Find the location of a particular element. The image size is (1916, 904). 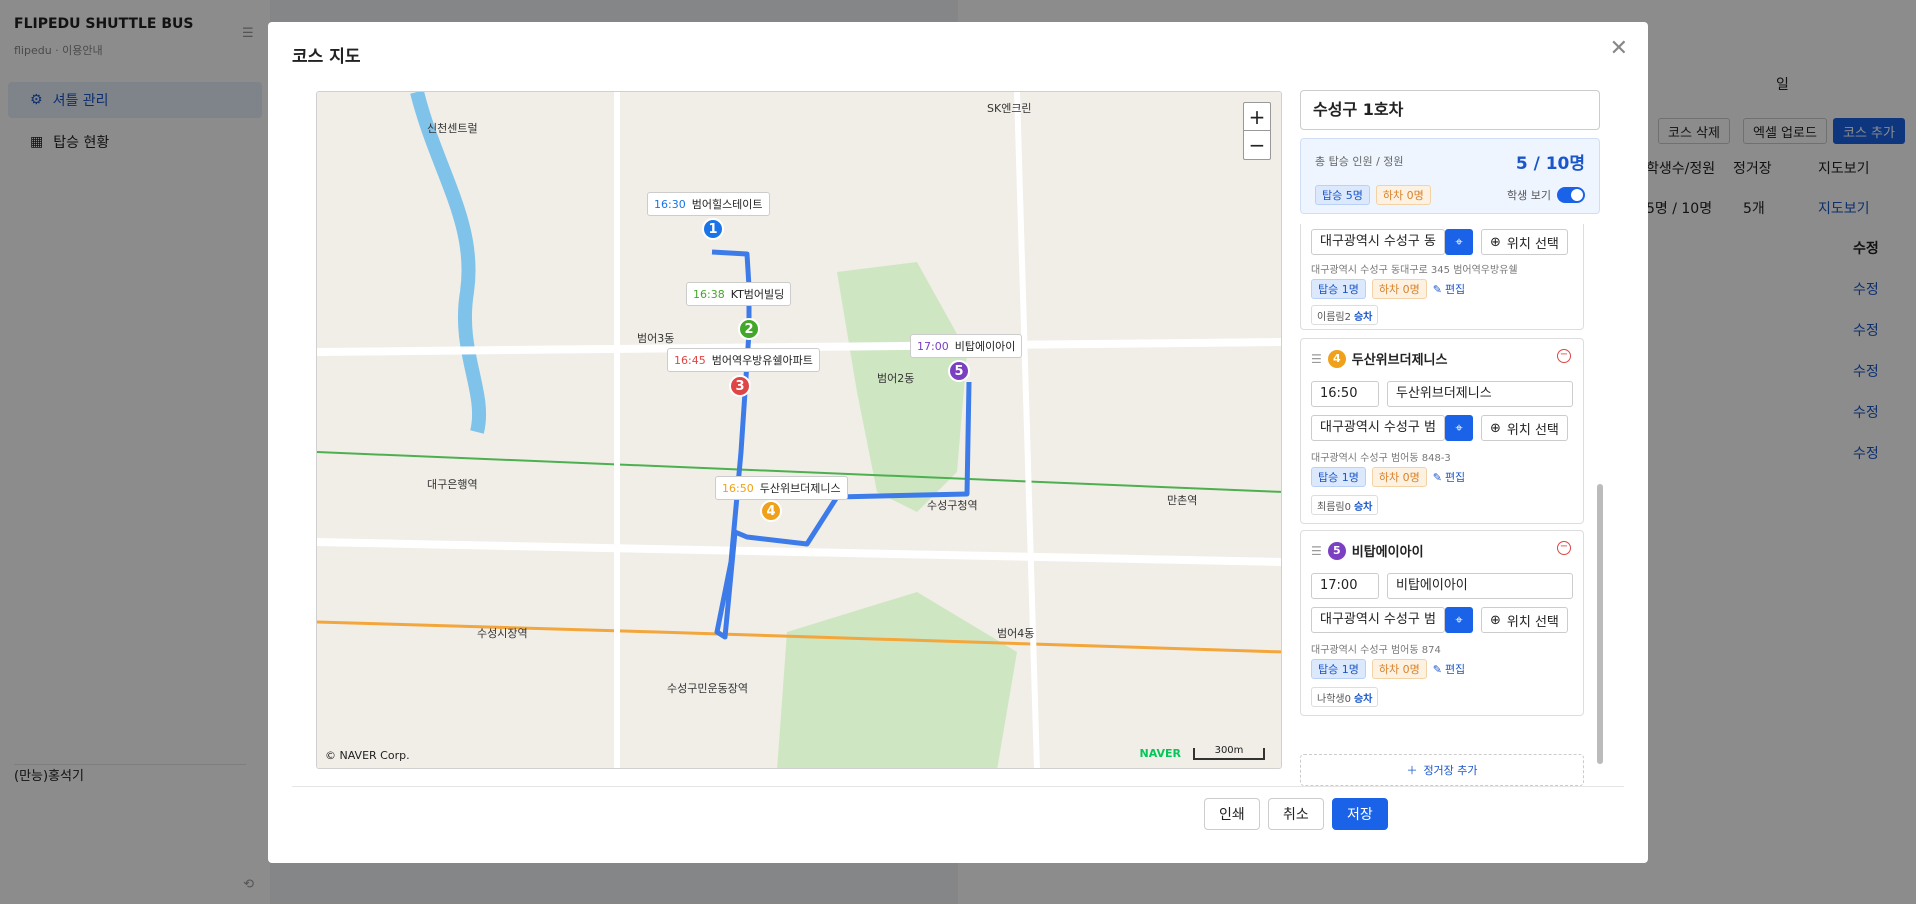

stop-pin-1: 1 is located at coordinates (713, 229).